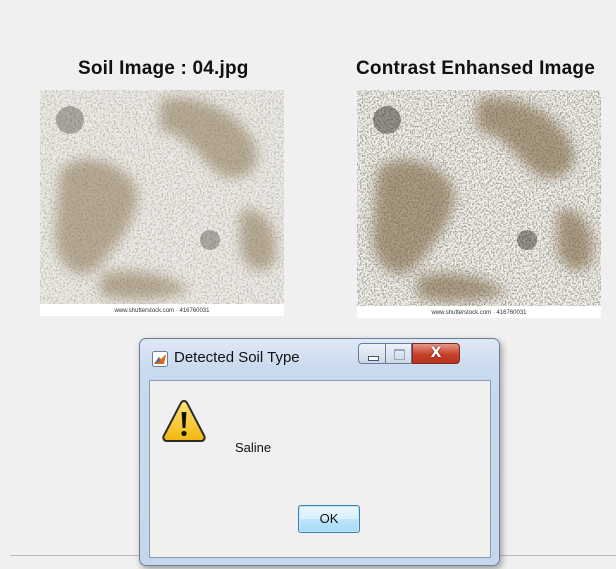 The width and height of the screenshot is (616, 569). I want to click on matlab-icon, so click(160, 359).